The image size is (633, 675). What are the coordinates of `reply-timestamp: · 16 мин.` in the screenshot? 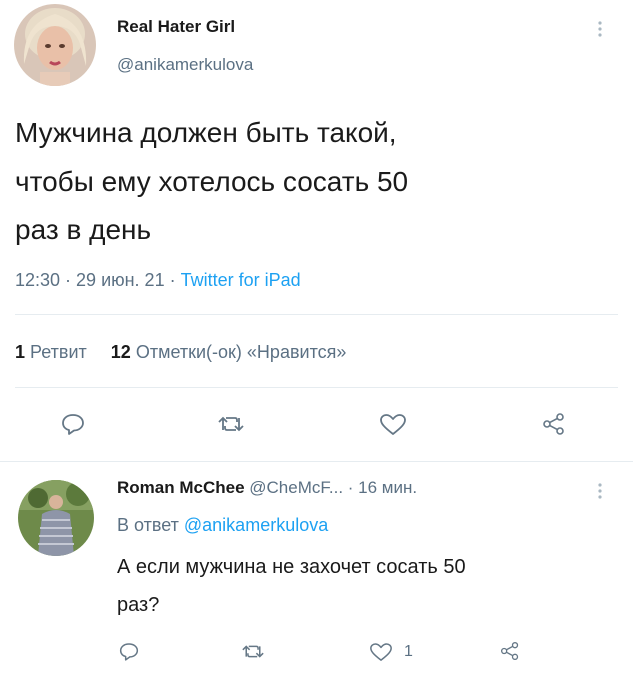 It's located at (382, 487).